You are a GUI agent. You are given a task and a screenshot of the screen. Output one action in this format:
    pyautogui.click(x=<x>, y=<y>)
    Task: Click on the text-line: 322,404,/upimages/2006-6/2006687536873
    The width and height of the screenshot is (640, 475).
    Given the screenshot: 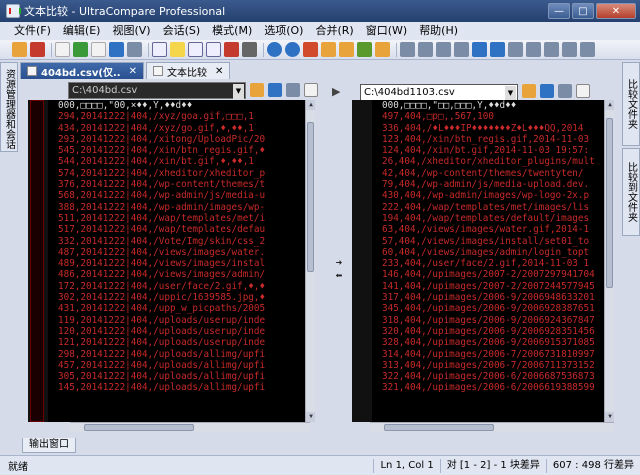 What is the action you would take?
    pyautogui.click(x=488, y=377)
    